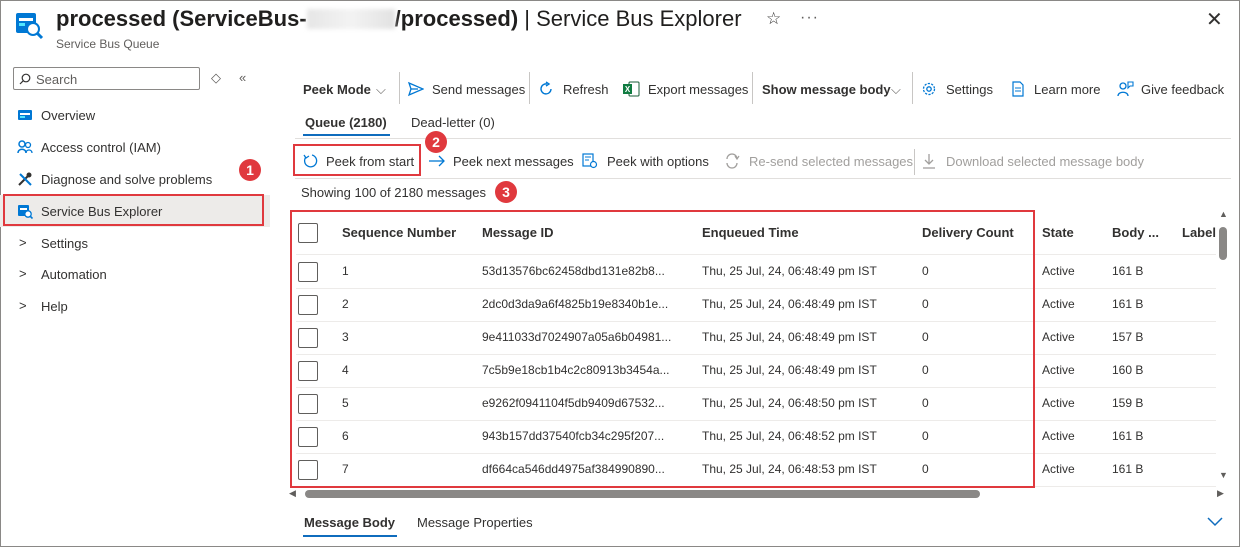  What do you see at coordinates (733, 161) in the screenshot?
I see `resend-icon` at bounding box center [733, 161].